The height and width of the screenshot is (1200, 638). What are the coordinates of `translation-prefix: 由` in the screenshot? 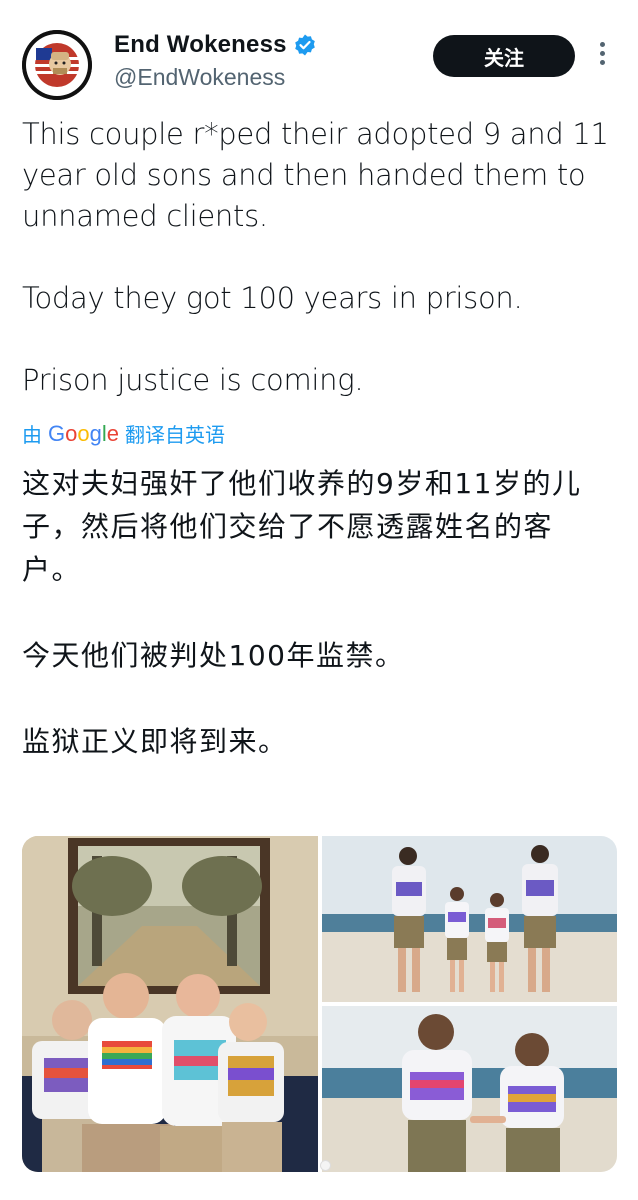 It's located at (32, 435).